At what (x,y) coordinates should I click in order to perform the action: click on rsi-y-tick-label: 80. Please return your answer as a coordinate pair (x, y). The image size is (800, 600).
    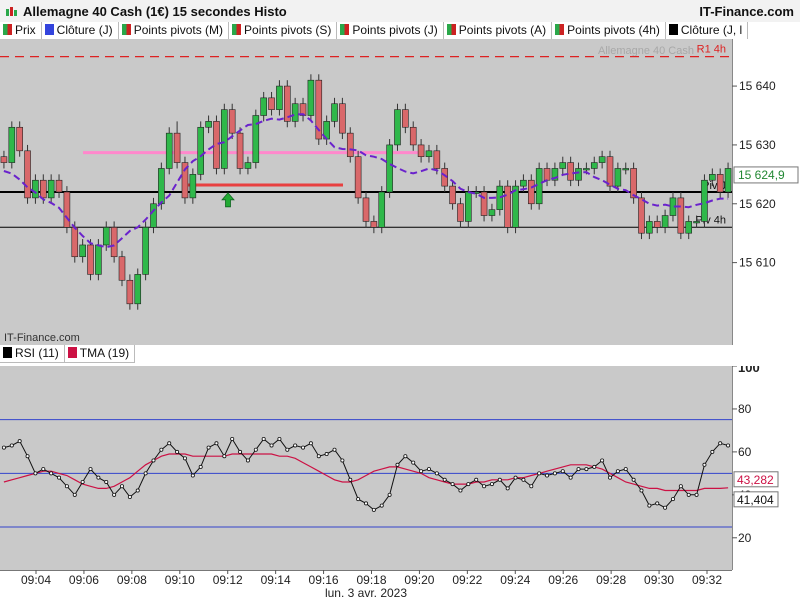
    Looking at the image, I should click on (745, 409).